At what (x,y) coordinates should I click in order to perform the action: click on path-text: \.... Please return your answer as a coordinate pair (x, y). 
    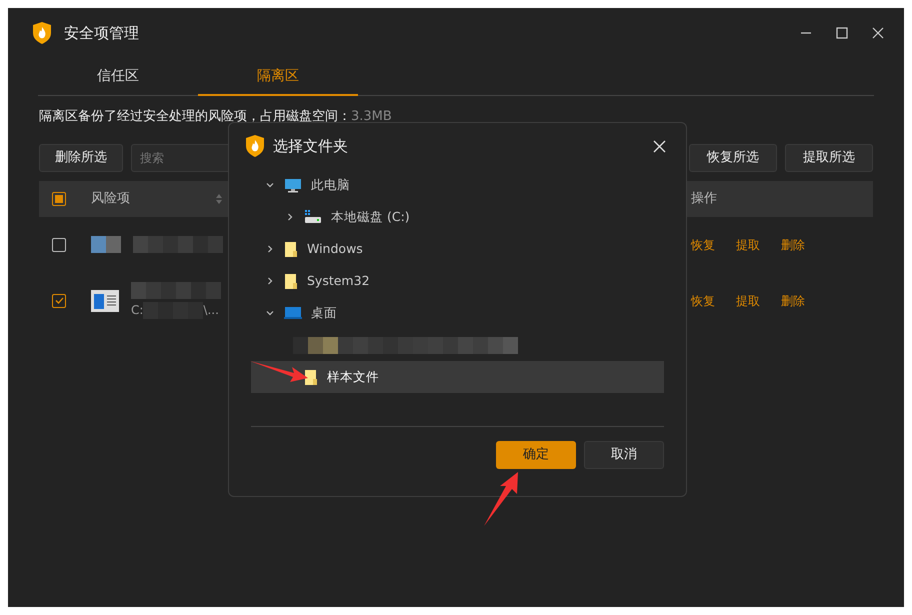
    Looking at the image, I should click on (211, 310).